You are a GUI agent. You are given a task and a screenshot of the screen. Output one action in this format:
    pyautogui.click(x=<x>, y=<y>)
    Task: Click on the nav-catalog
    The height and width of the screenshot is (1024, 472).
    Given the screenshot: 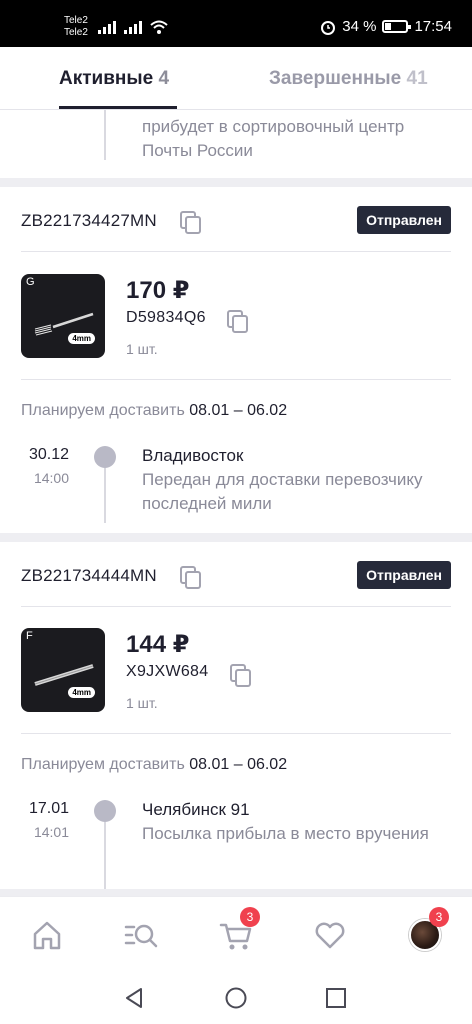 What is the action you would take?
    pyautogui.click(x=141, y=935)
    